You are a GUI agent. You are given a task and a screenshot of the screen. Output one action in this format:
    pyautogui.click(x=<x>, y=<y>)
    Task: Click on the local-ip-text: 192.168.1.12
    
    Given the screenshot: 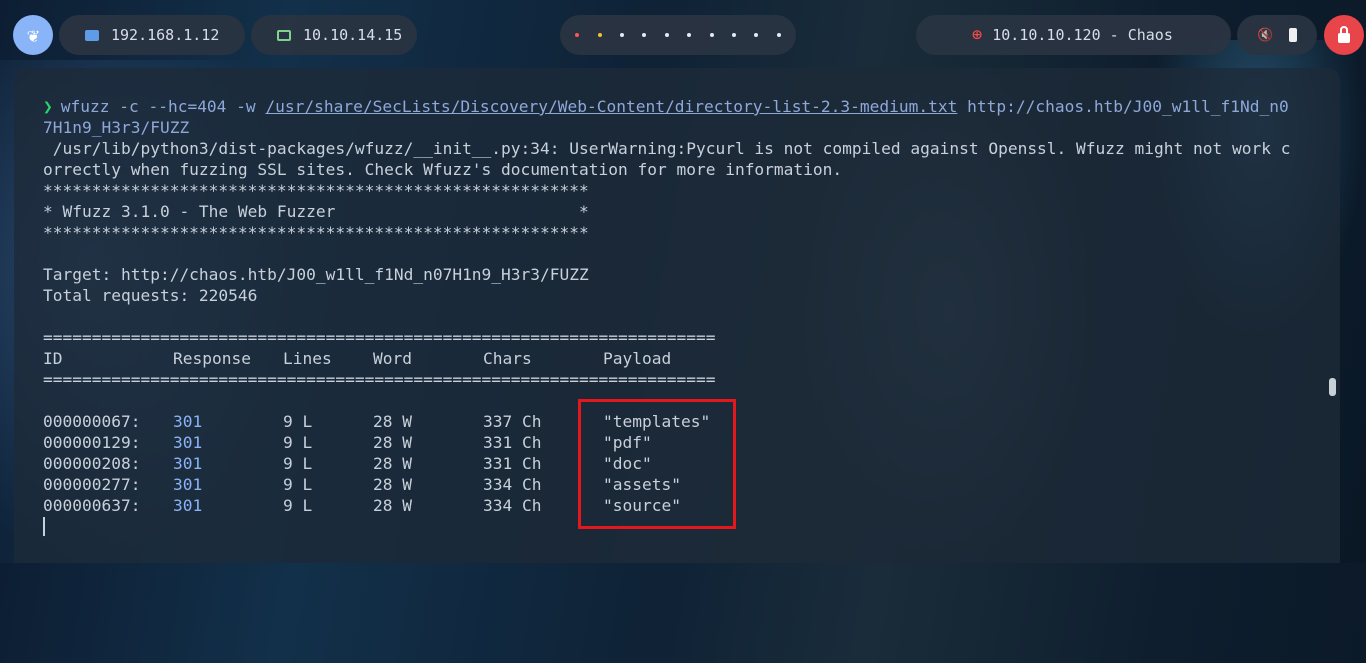 What is the action you would take?
    pyautogui.click(x=165, y=35)
    